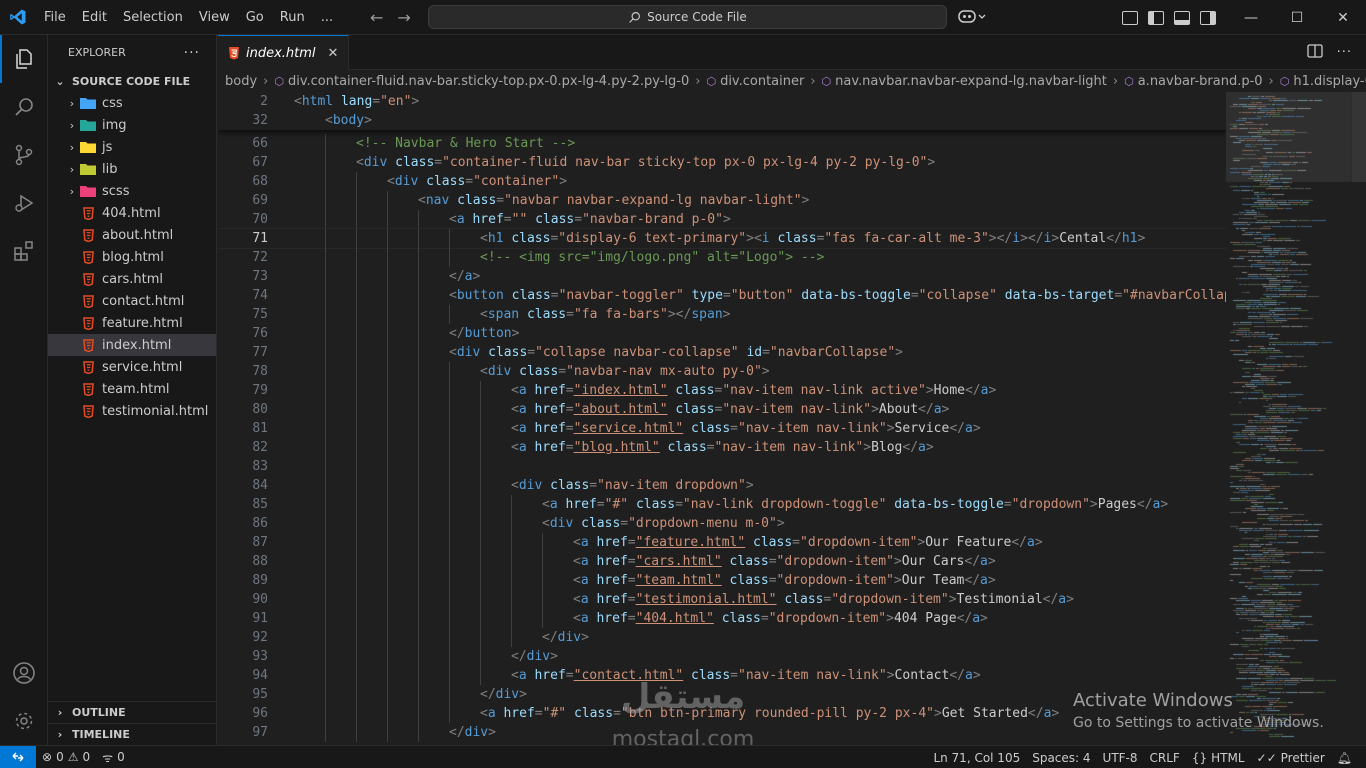 The image size is (1366, 768). What do you see at coordinates (132, 191) in the screenshot?
I see `folder-scss: › scss` at bounding box center [132, 191].